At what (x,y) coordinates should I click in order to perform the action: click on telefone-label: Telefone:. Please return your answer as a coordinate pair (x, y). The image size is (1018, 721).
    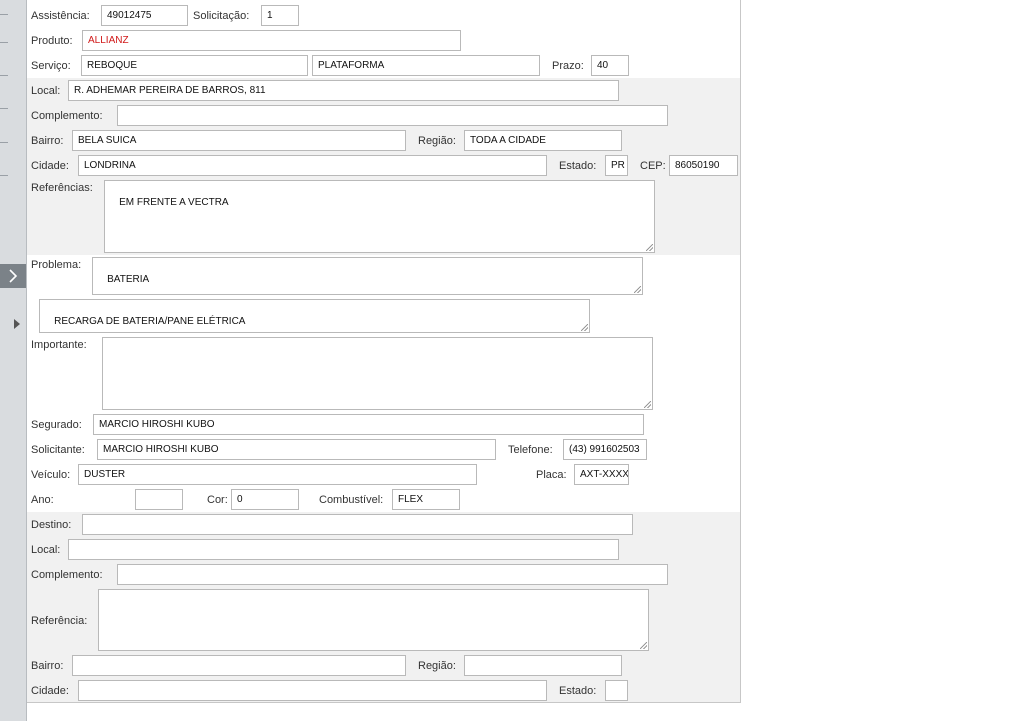
    Looking at the image, I should click on (530, 450).